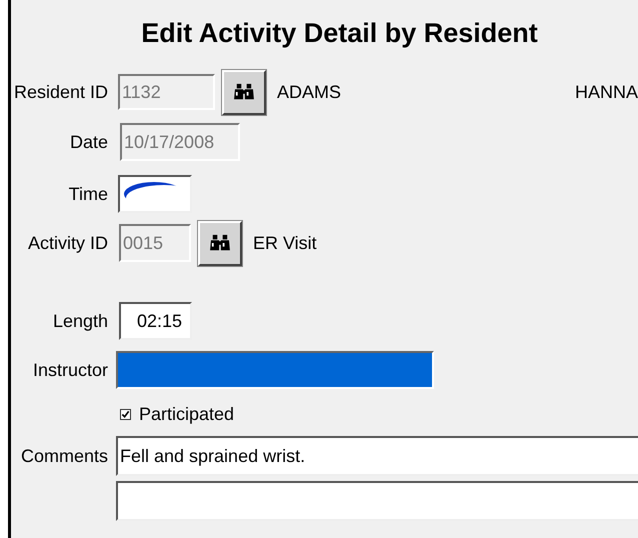 The image size is (638, 538). Describe the element at coordinates (125, 414) in the screenshot. I see `checkbox-icon` at that location.